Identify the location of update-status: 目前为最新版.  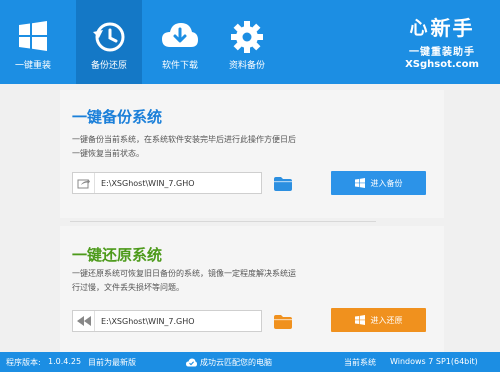
(112, 362).